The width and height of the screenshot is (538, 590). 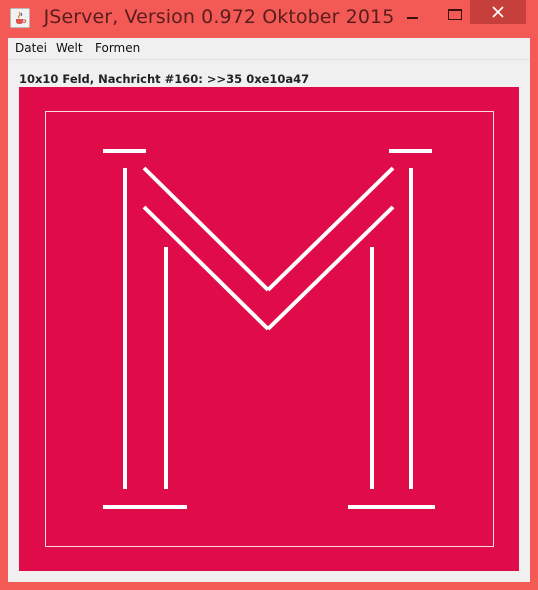 I want to click on menu-welt: Welt, so click(x=69, y=48).